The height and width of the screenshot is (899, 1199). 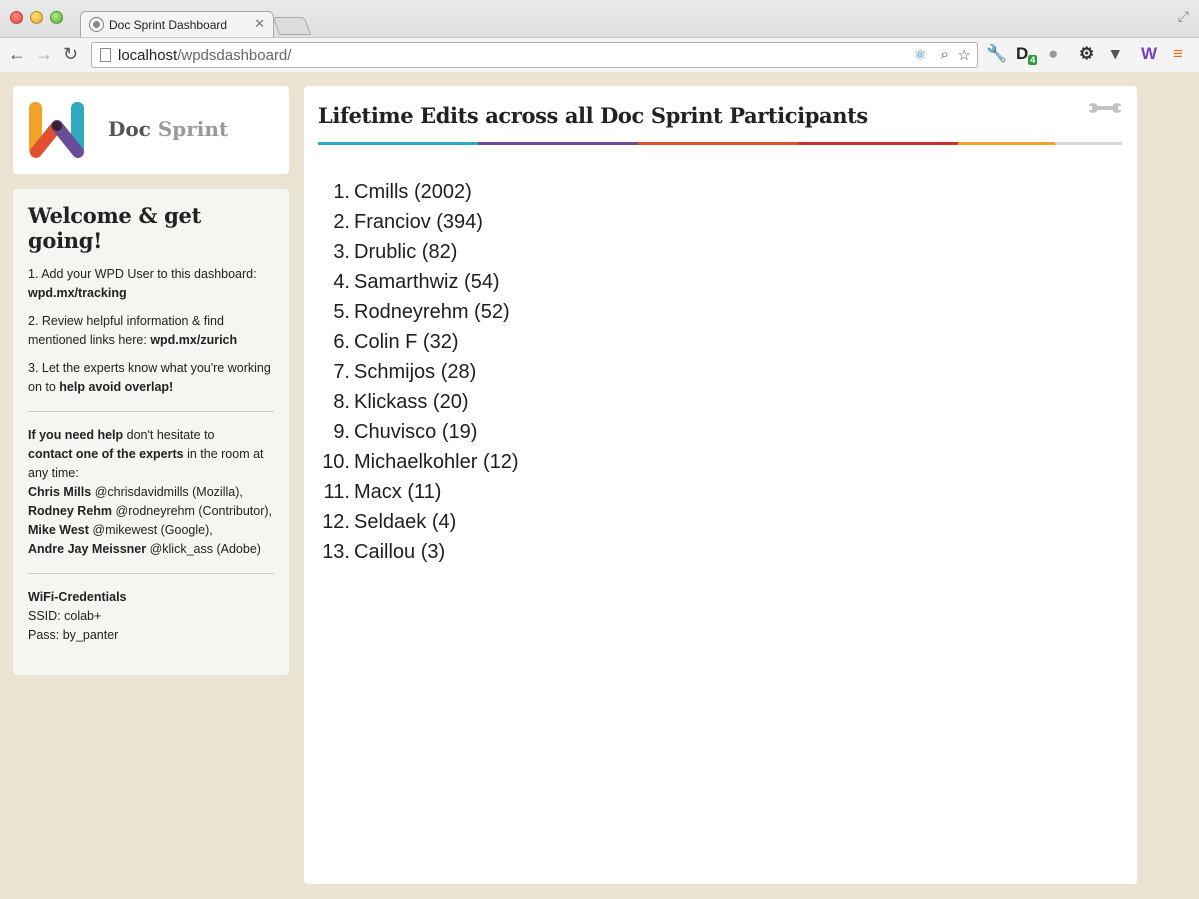 I want to click on list-item: 7. Schmijos (28), so click(x=604, y=372).